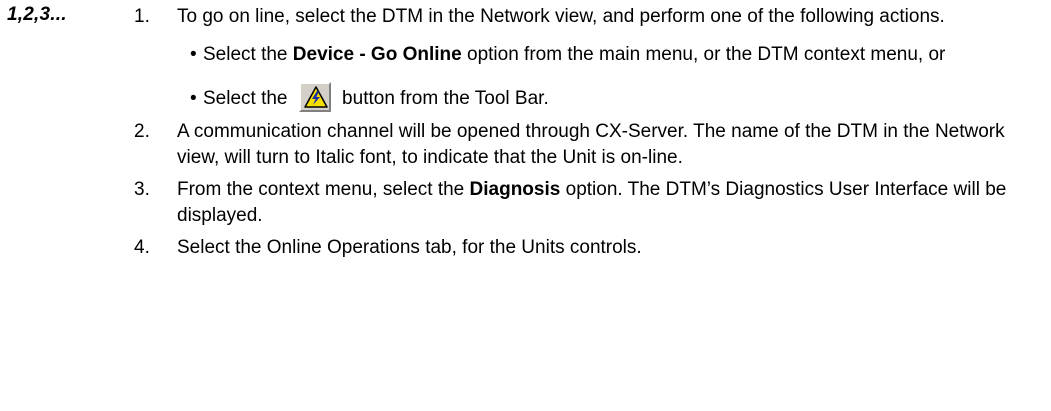  What do you see at coordinates (615, 97) in the screenshot?
I see `option-toolbar: • Select the button from the Tool Bar.` at bounding box center [615, 97].